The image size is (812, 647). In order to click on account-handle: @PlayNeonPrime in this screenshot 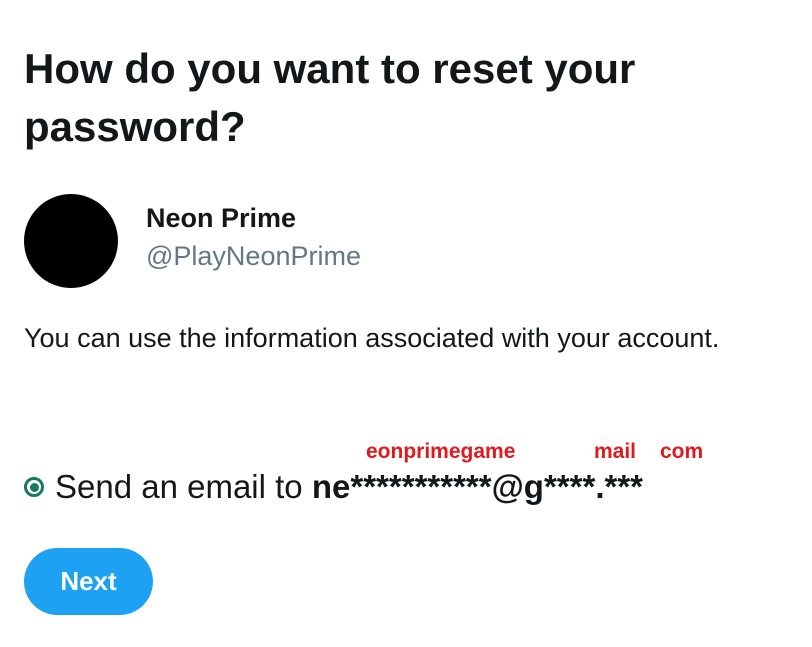, I will do `click(253, 256)`.